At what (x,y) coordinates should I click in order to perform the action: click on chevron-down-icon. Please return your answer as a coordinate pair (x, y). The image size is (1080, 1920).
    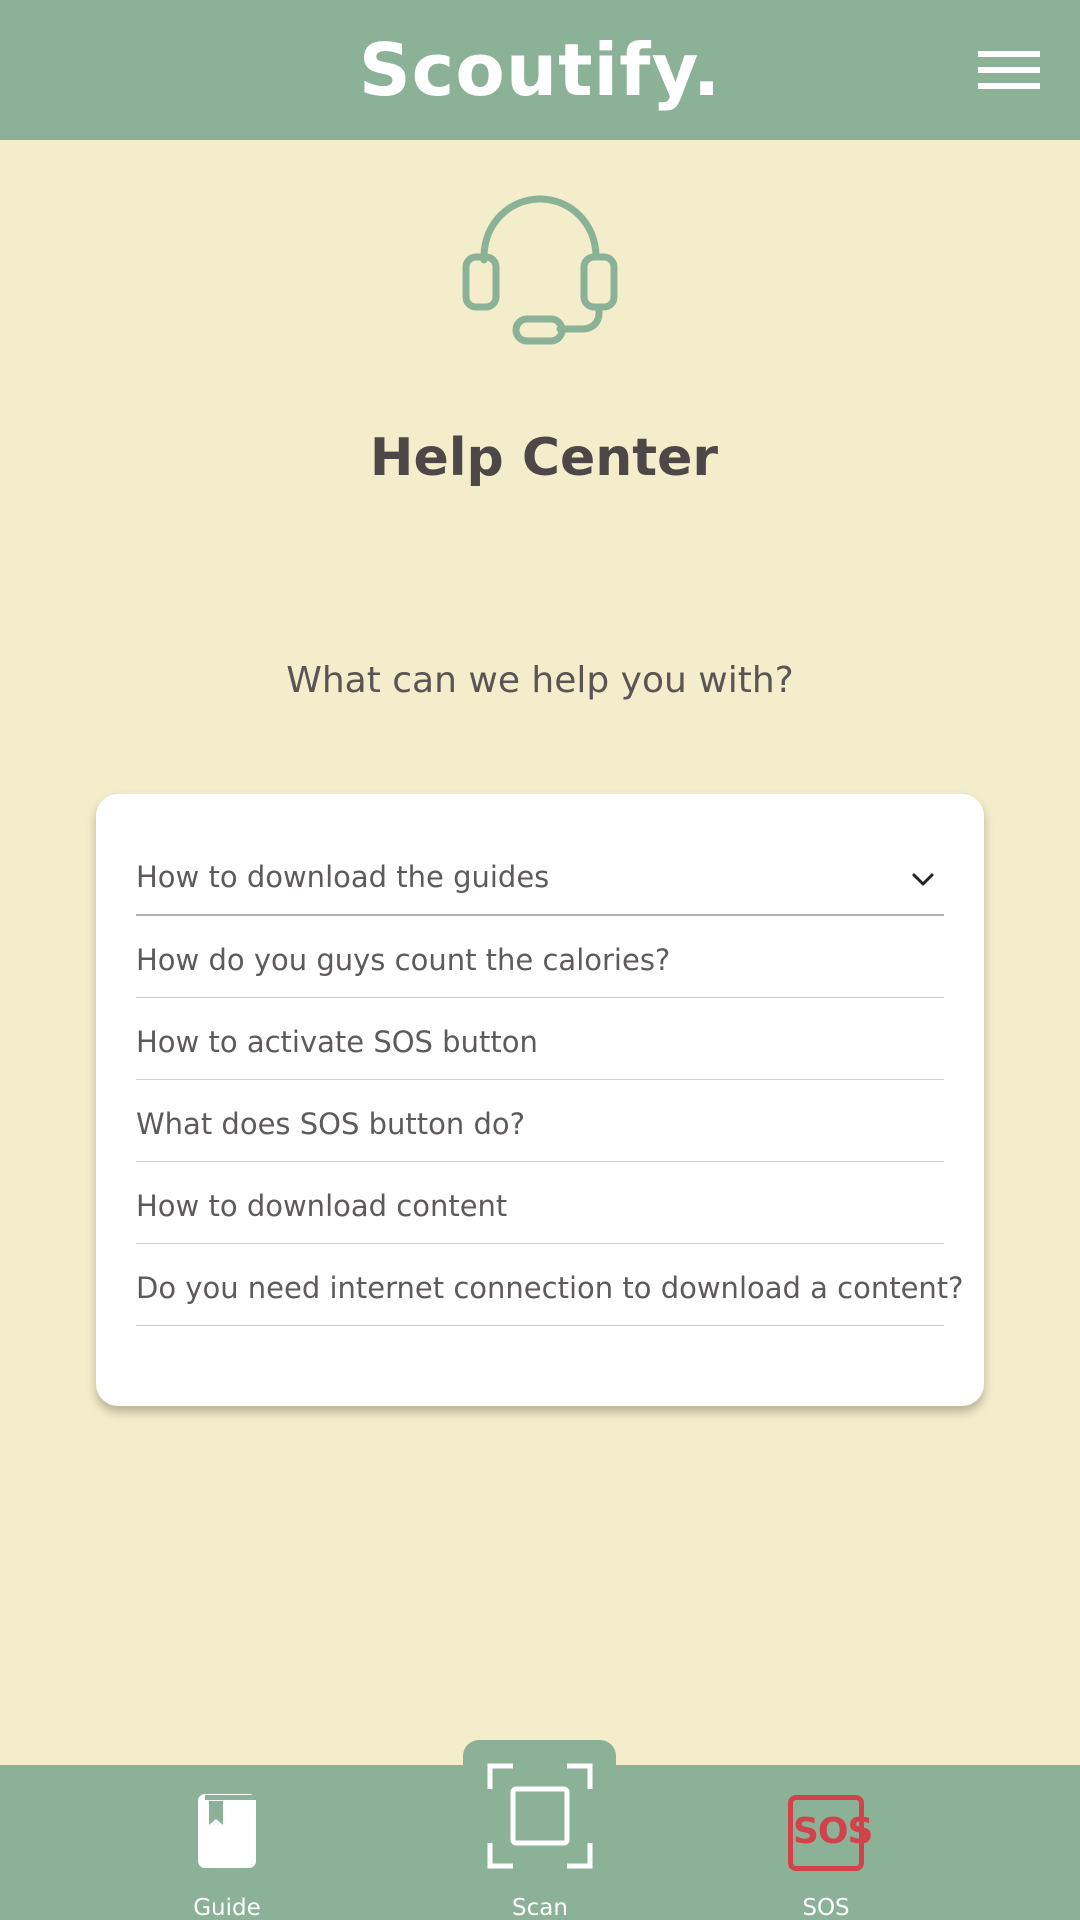
    Looking at the image, I should click on (923, 879).